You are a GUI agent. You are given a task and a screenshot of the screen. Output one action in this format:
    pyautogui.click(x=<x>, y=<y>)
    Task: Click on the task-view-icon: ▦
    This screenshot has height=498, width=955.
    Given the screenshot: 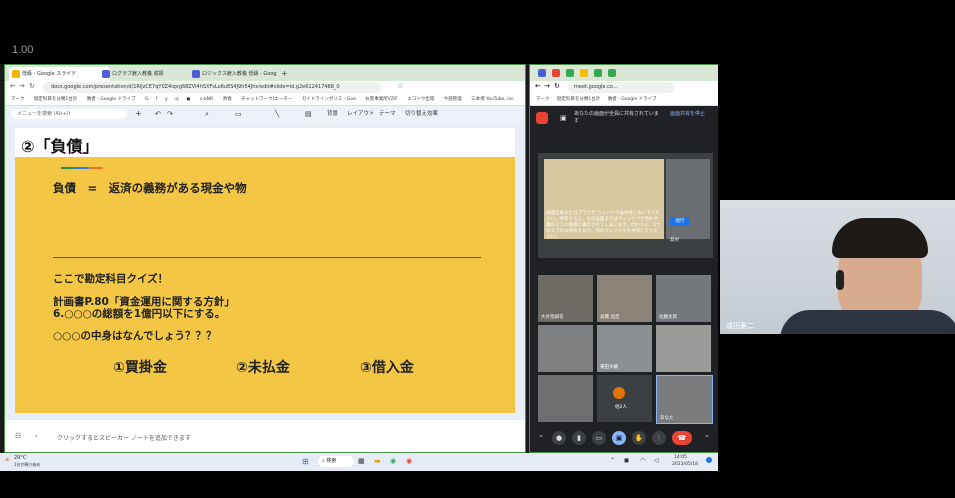 What is the action you would take?
    pyautogui.click(x=361, y=461)
    